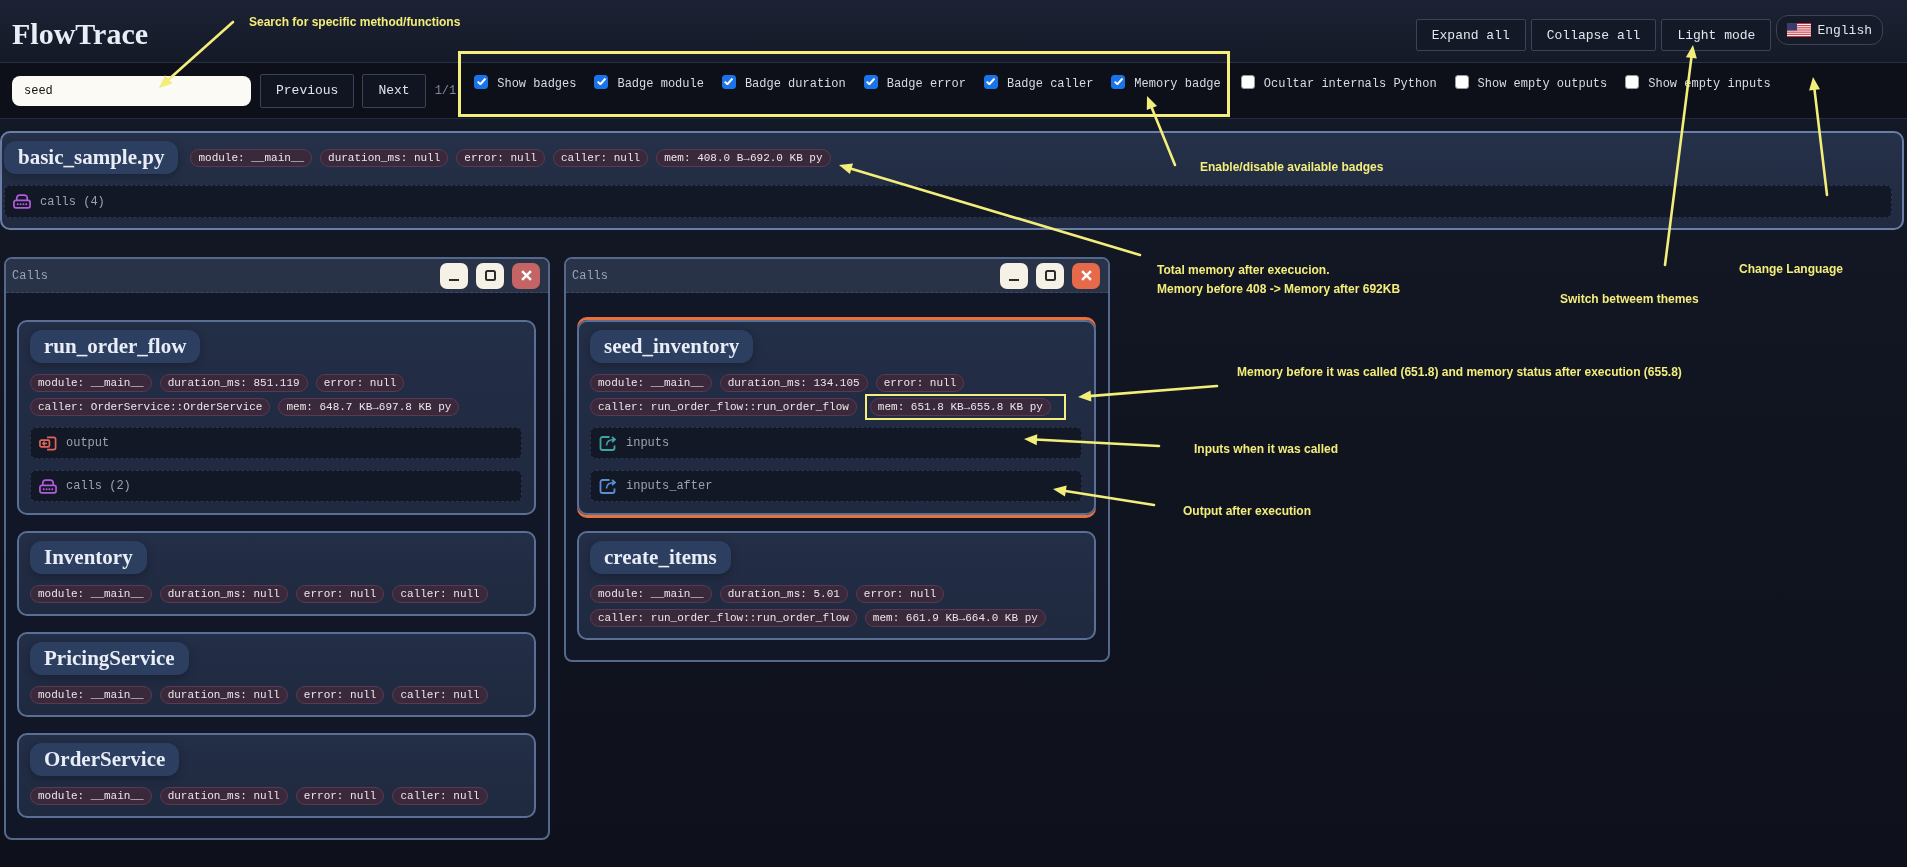 The width and height of the screenshot is (1907, 867). What do you see at coordinates (233, 383) in the screenshot?
I see `metadata-badge: duration_ms: 851.119` at bounding box center [233, 383].